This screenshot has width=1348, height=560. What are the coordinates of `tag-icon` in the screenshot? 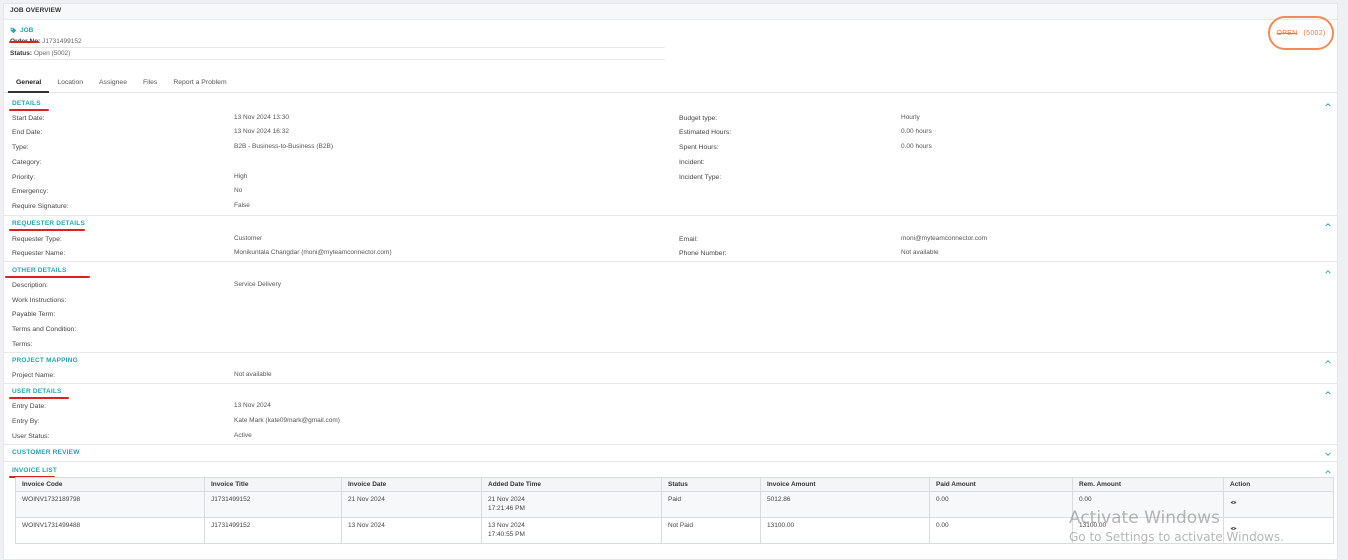 It's located at (13, 30).